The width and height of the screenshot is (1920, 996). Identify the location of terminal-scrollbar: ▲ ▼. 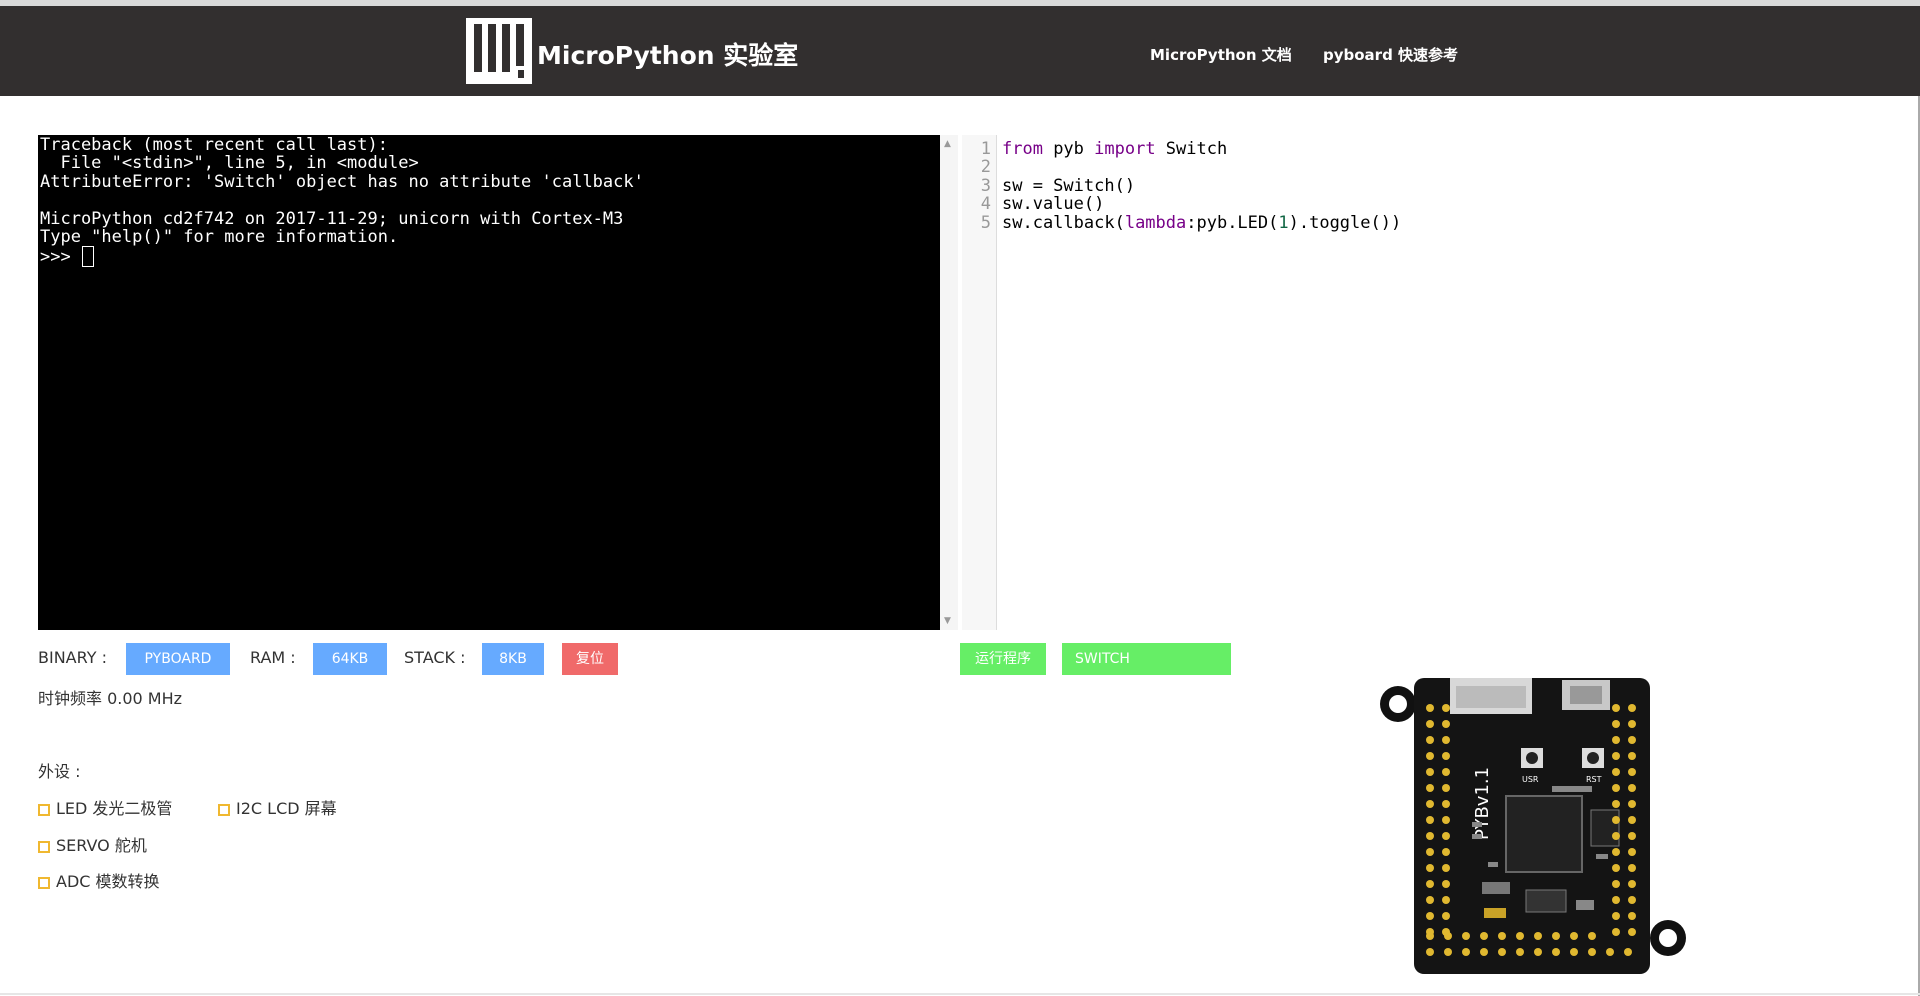
(949, 382).